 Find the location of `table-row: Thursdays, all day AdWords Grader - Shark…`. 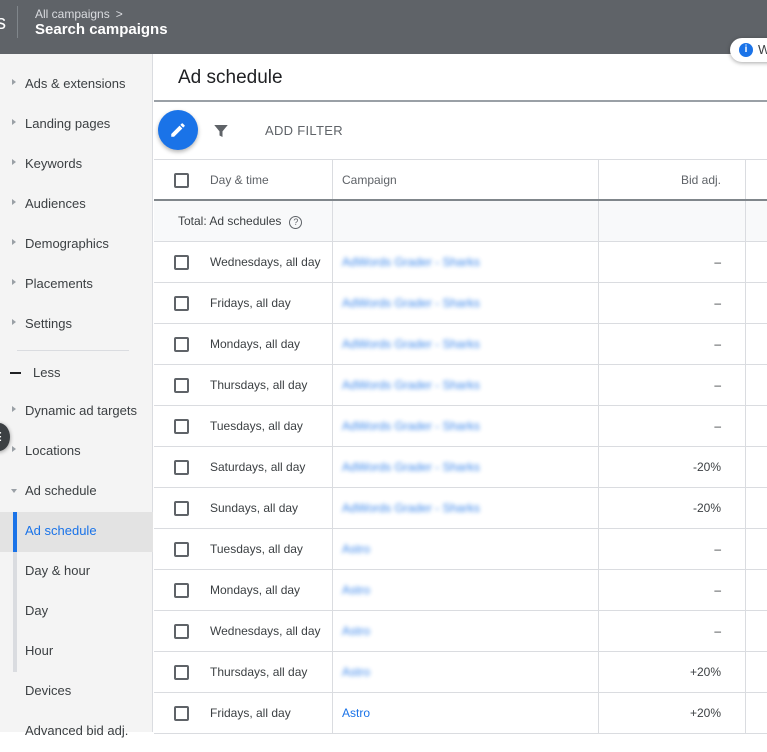

table-row: Thursdays, all day AdWords Grader - Shark… is located at coordinates (460, 385).